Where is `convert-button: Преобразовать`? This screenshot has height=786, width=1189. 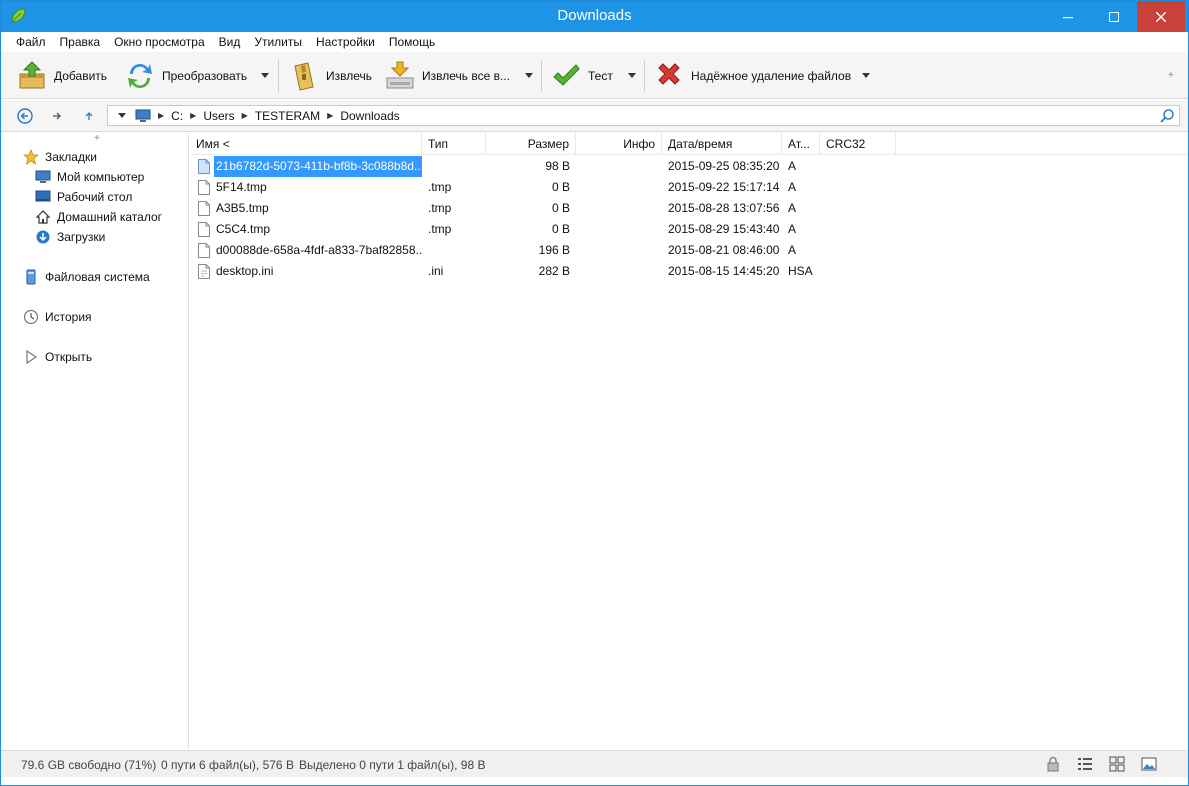 convert-button: Преобразовать is located at coordinates (185, 76).